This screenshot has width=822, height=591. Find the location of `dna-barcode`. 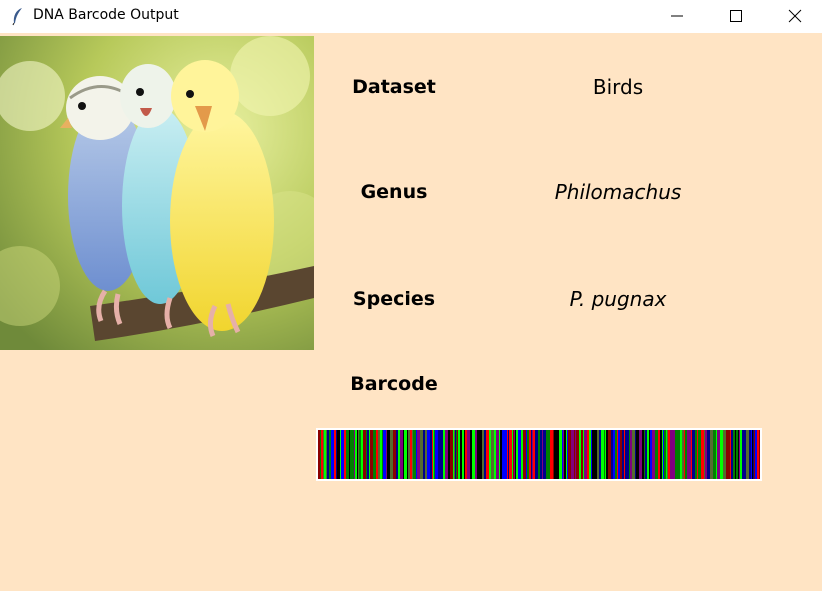

dna-barcode is located at coordinates (539, 454).